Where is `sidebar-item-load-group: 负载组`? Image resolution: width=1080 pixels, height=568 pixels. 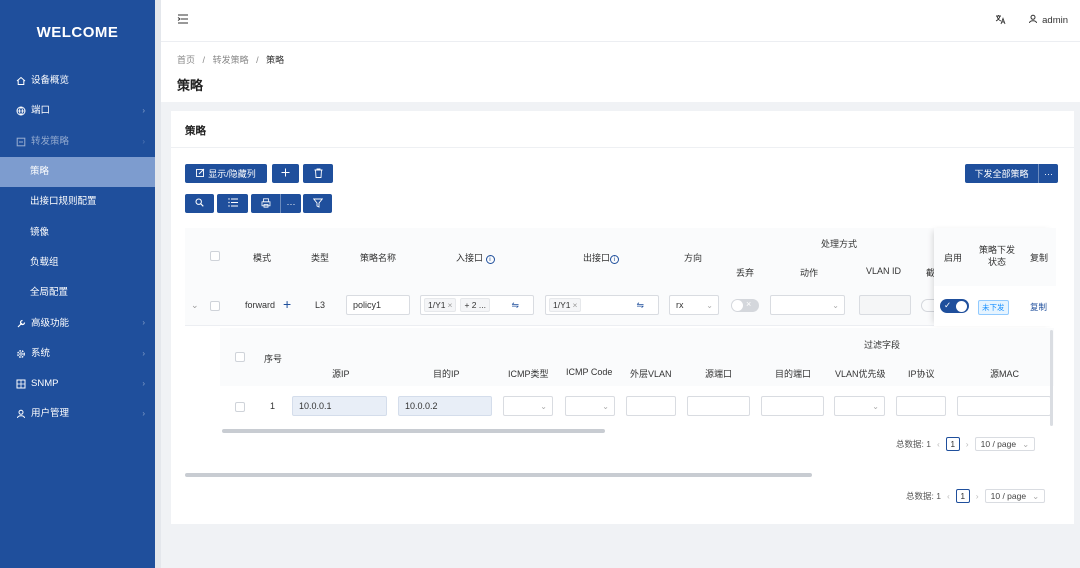 sidebar-item-load-group: 负载组 is located at coordinates (77, 263).